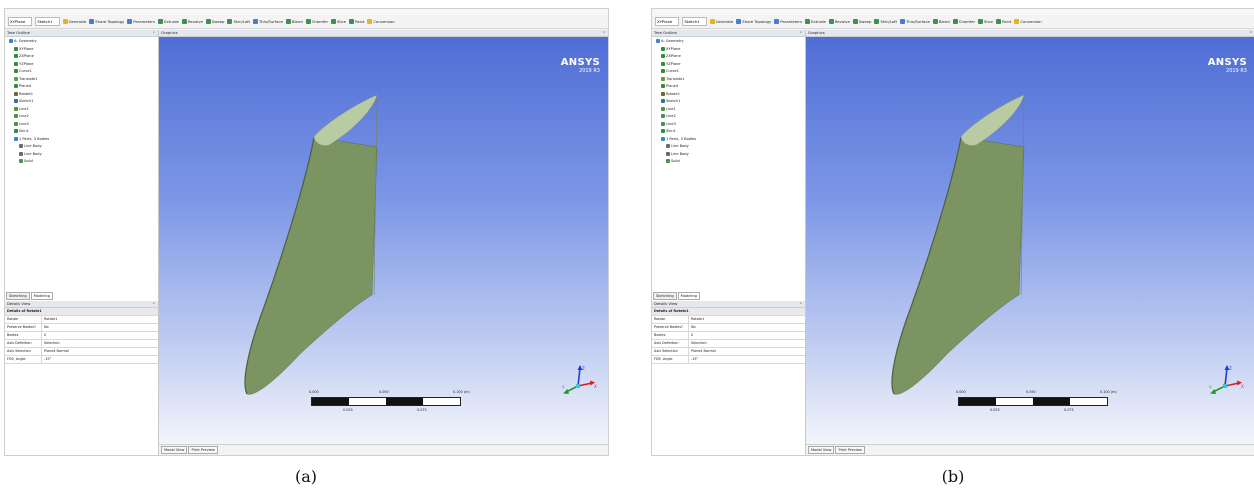 Image resolution: width=1254 pixels, height=497 pixels. Describe the element at coordinates (384, 392) in the screenshot. I see `scale-label: 0.050` at that location.